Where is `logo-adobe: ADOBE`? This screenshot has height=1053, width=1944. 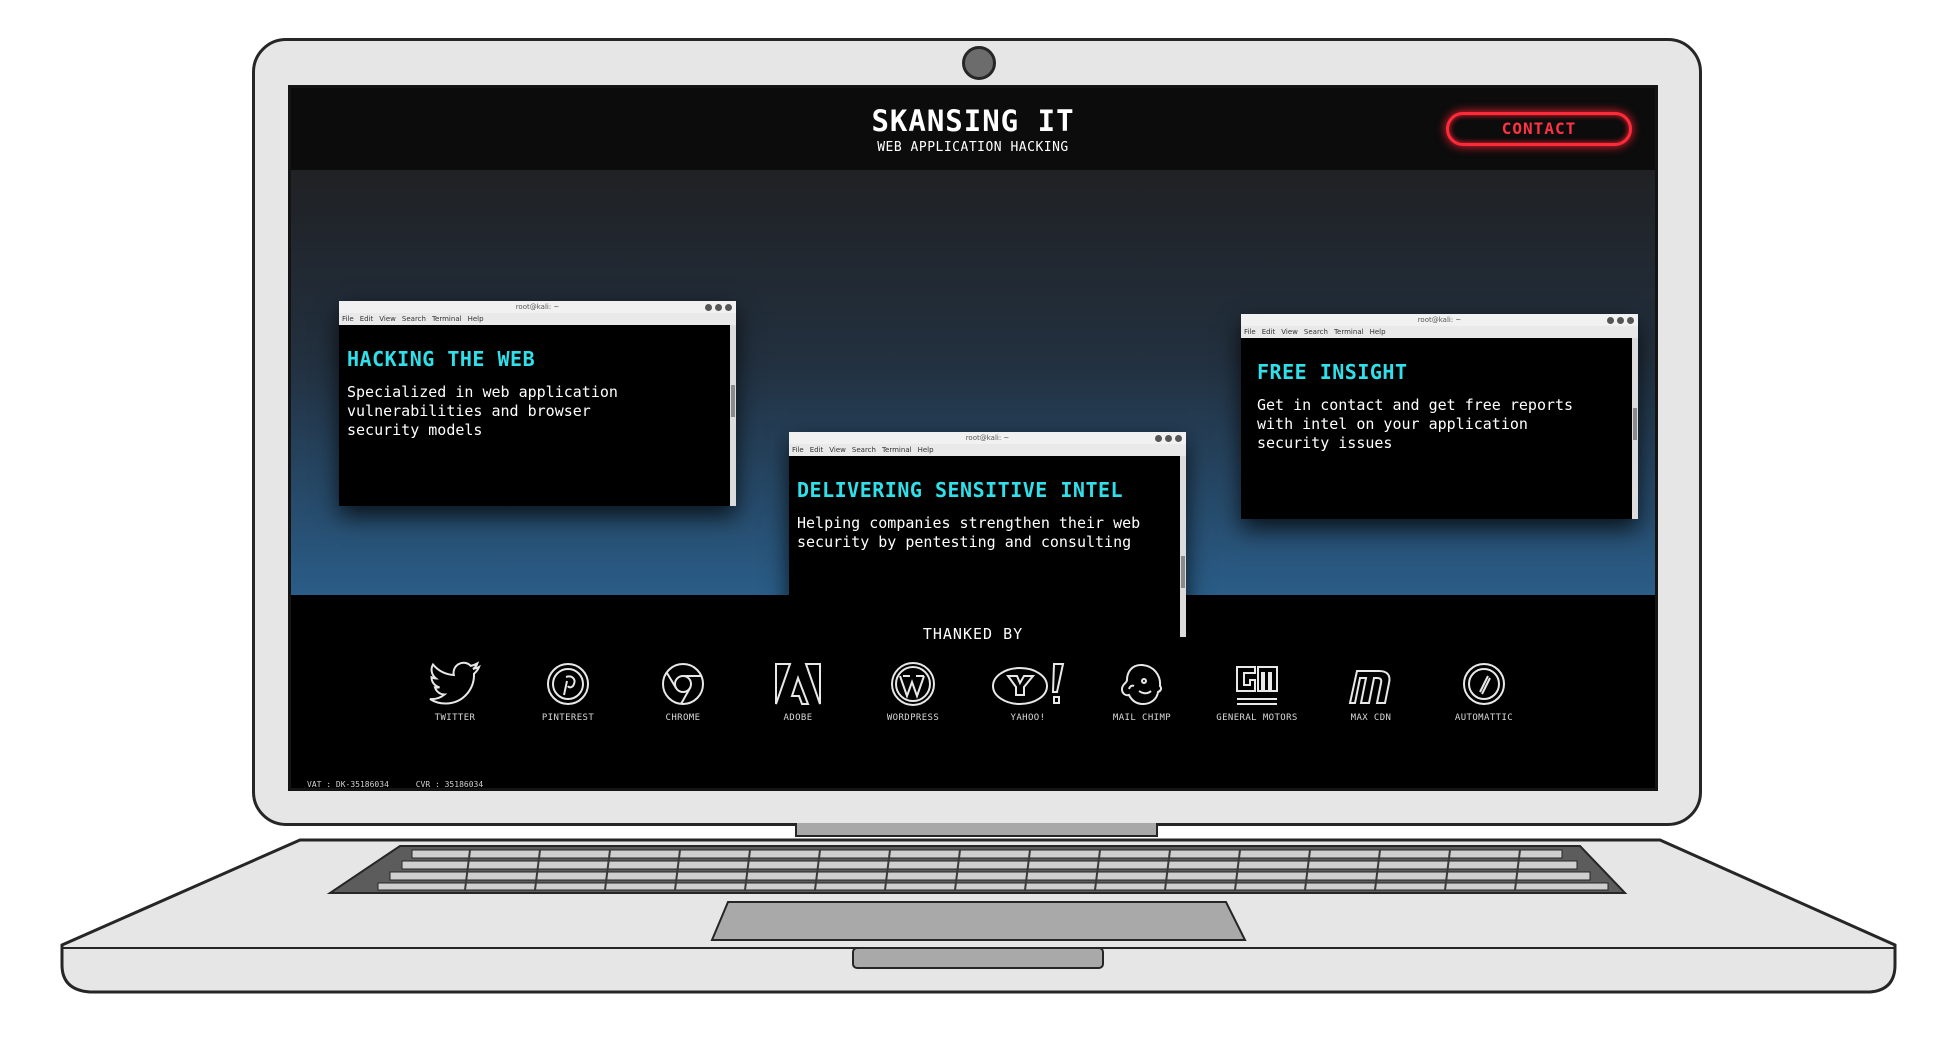 logo-adobe: ADOBE is located at coordinates (798, 692).